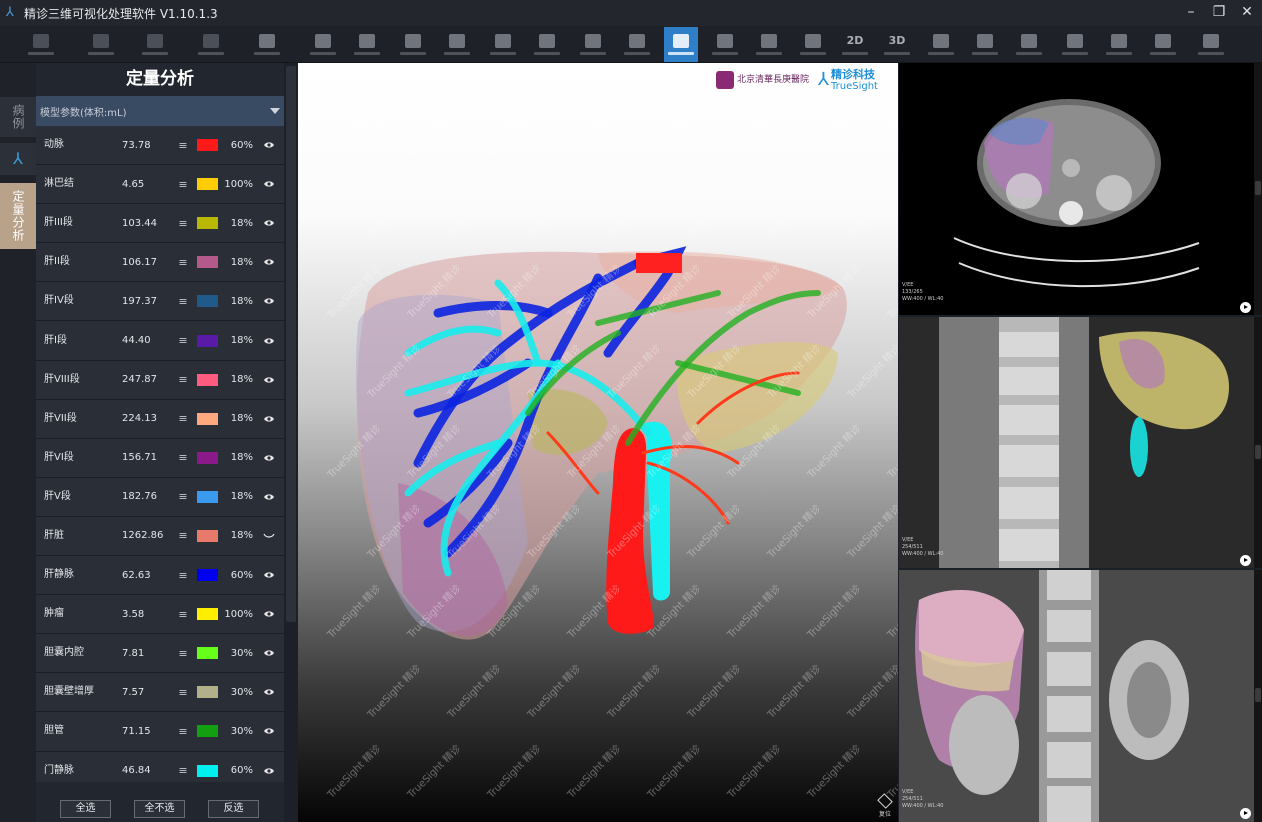 The image size is (1262, 822). I want to click on close-icon: ✕, so click(1247, 12).